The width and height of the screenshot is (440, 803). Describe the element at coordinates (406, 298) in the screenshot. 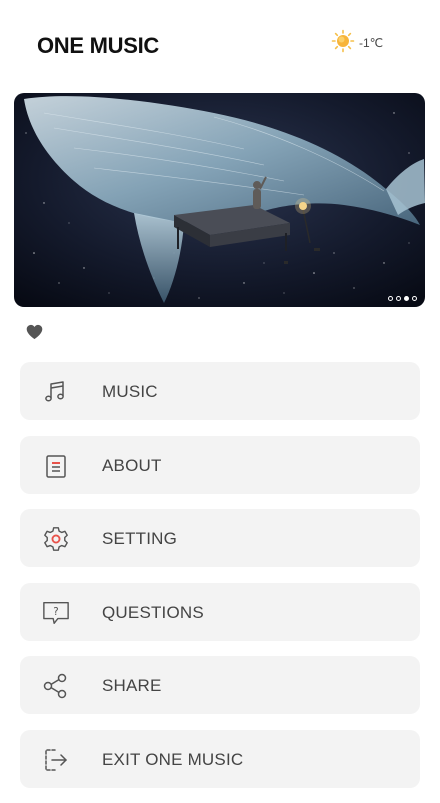

I see `pager-dot-active` at that location.